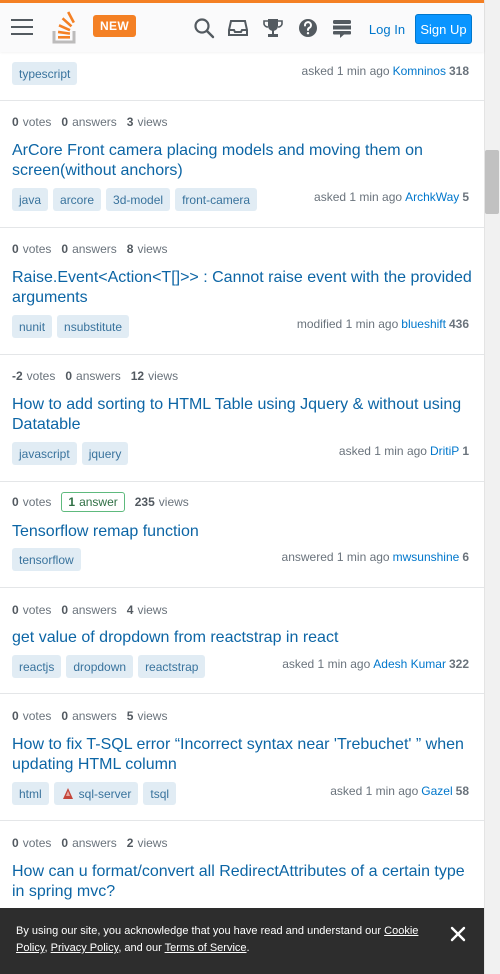  What do you see at coordinates (458, 934) in the screenshot?
I see `close-icon` at bounding box center [458, 934].